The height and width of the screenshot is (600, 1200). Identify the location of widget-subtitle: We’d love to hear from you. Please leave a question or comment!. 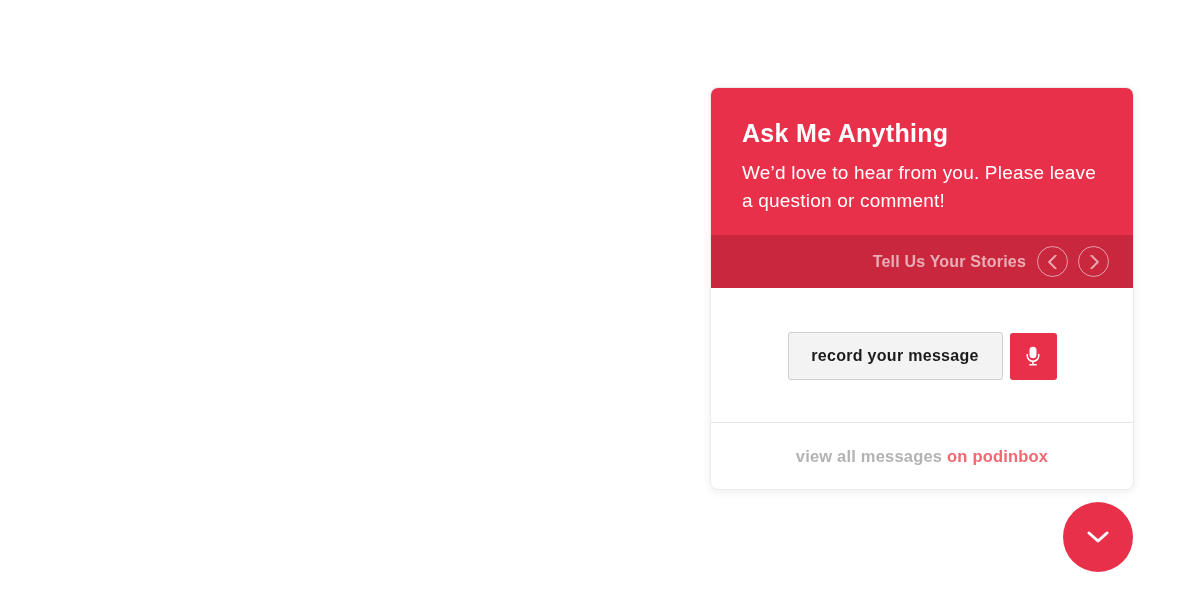
(920, 187).